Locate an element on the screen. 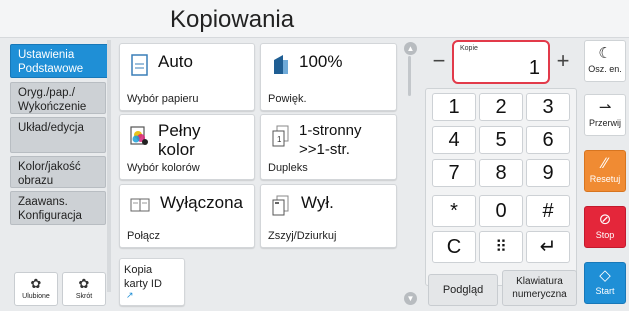 This screenshot has height=311, width=629. tab-basic-settings: Ustawienia Podstawowe is located at coordinates (60, 61).